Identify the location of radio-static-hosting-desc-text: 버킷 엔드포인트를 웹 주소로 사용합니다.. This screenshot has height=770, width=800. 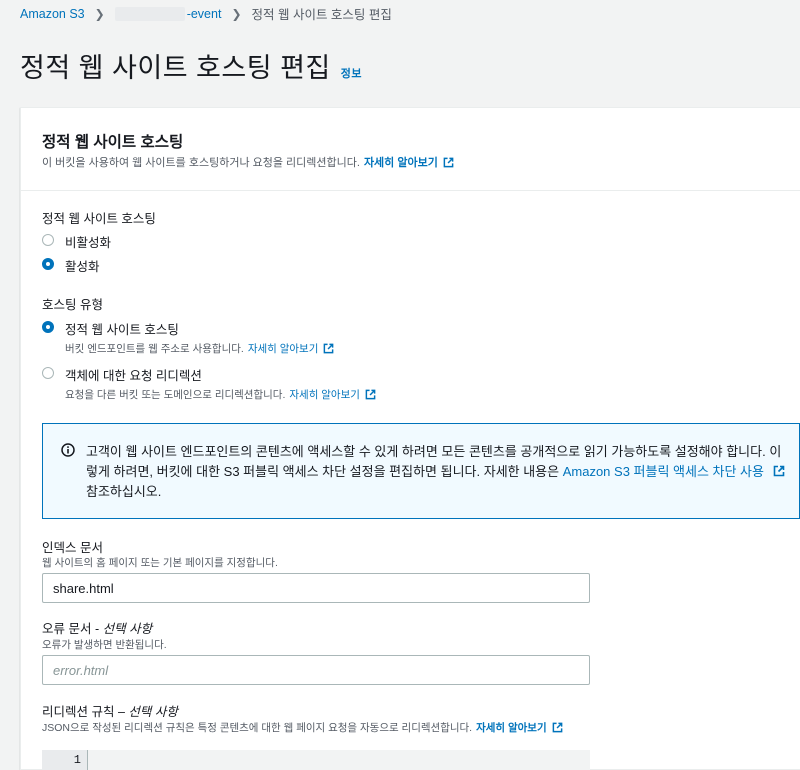
(154, 349).